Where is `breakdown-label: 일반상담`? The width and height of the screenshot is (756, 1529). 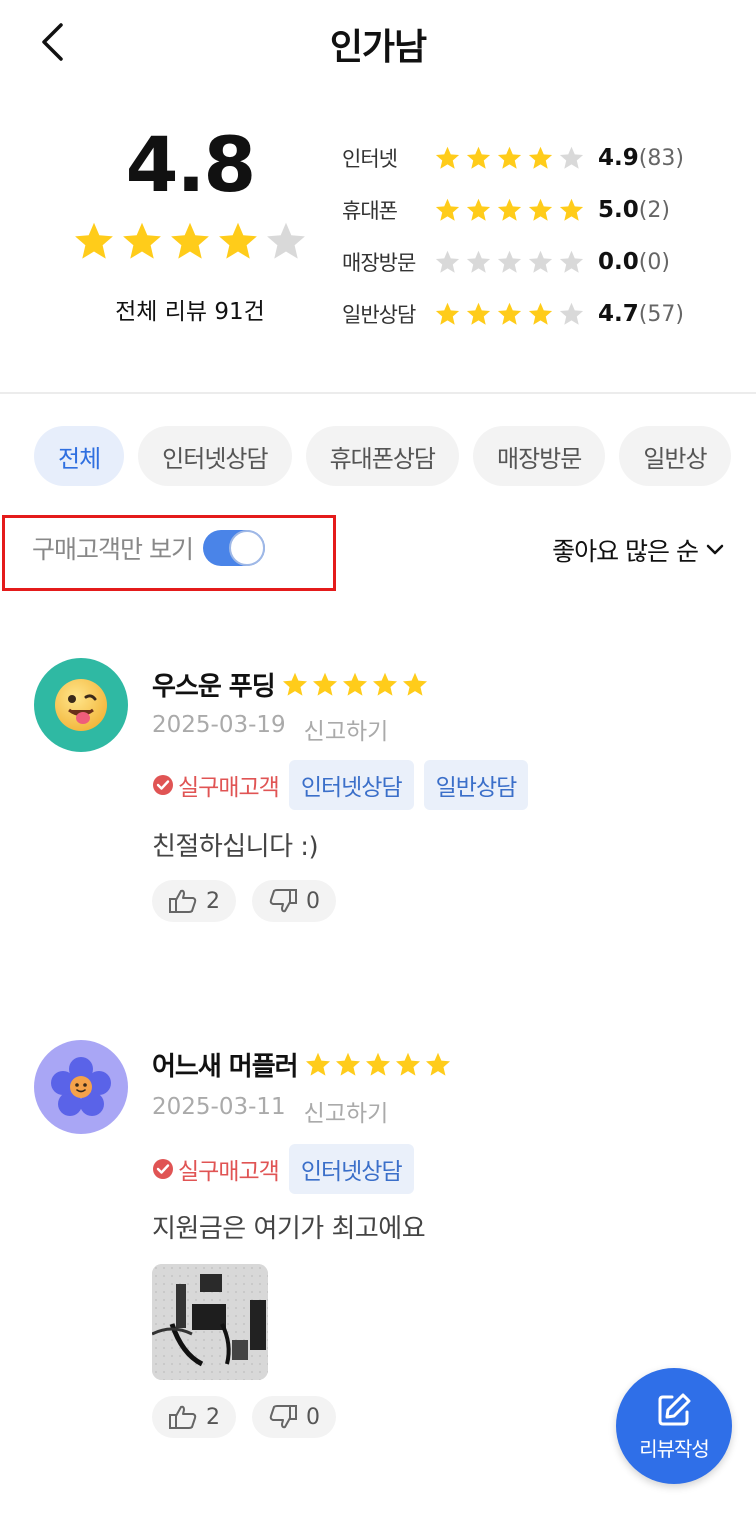 breakdown-label: 일반상담 is located at coordinates (379, 315).